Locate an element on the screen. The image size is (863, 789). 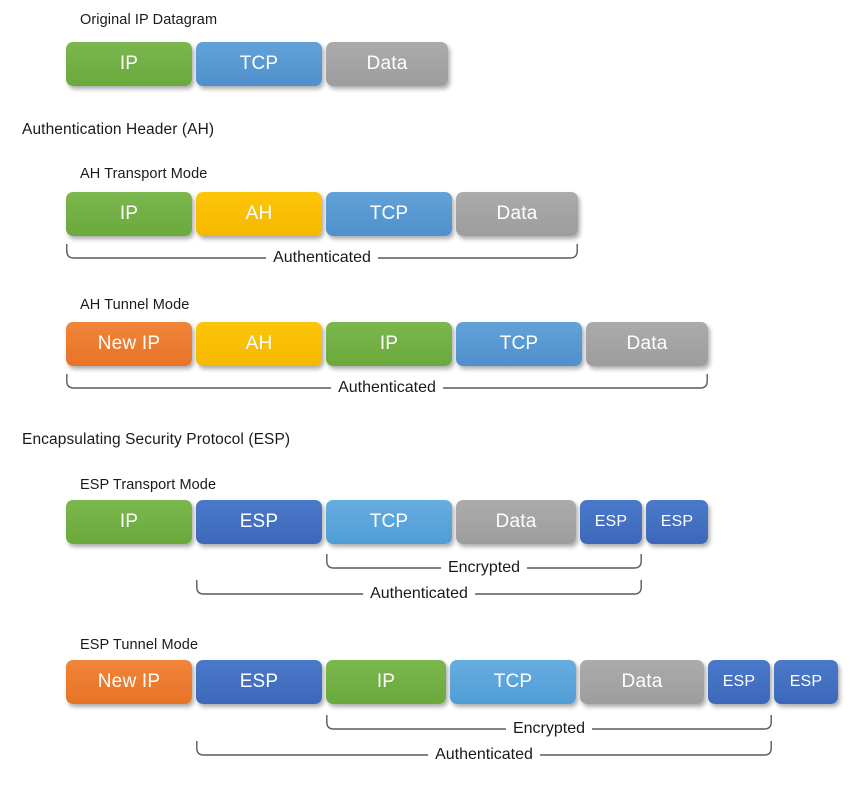
ah-transport-mode-title: AH Transport Mode is located at coordinates (144, 174).